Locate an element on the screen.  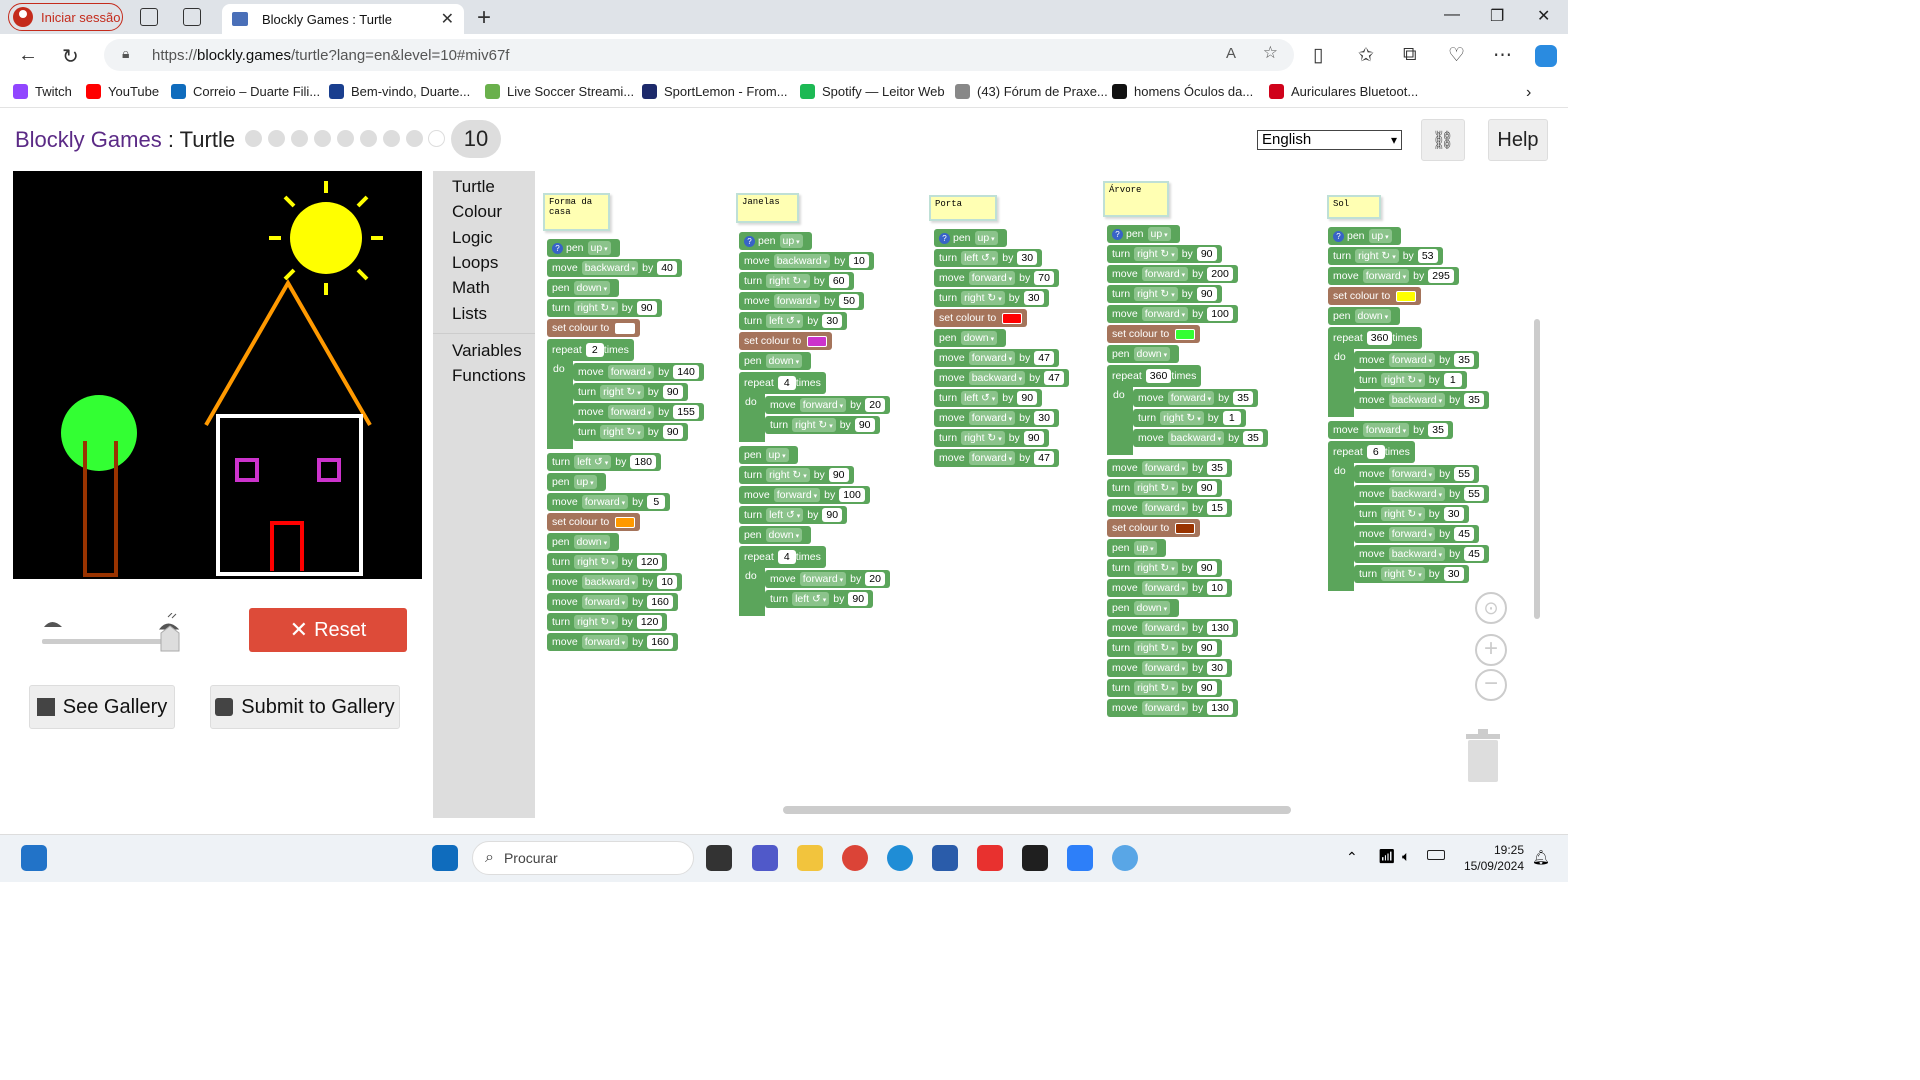
repeat-block: repeat 2 times is located at coordinates (590, 350).